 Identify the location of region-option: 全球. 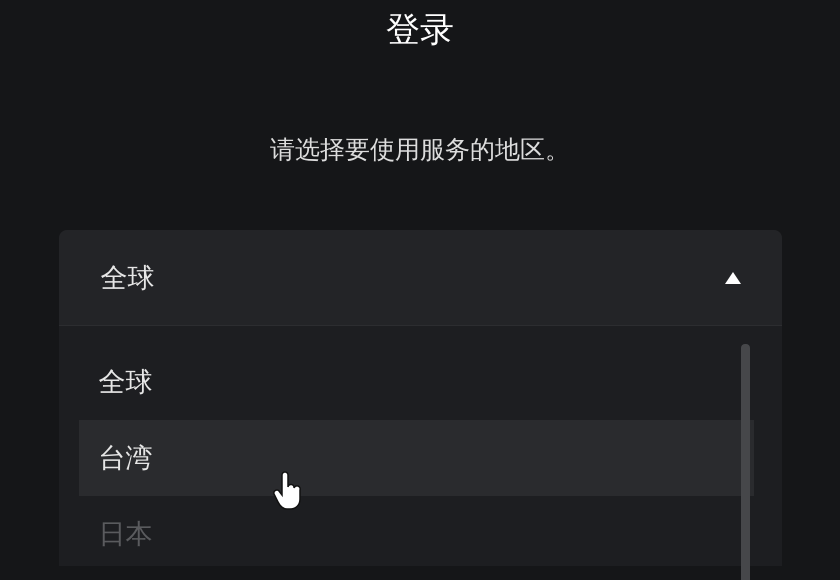
(416, 382).